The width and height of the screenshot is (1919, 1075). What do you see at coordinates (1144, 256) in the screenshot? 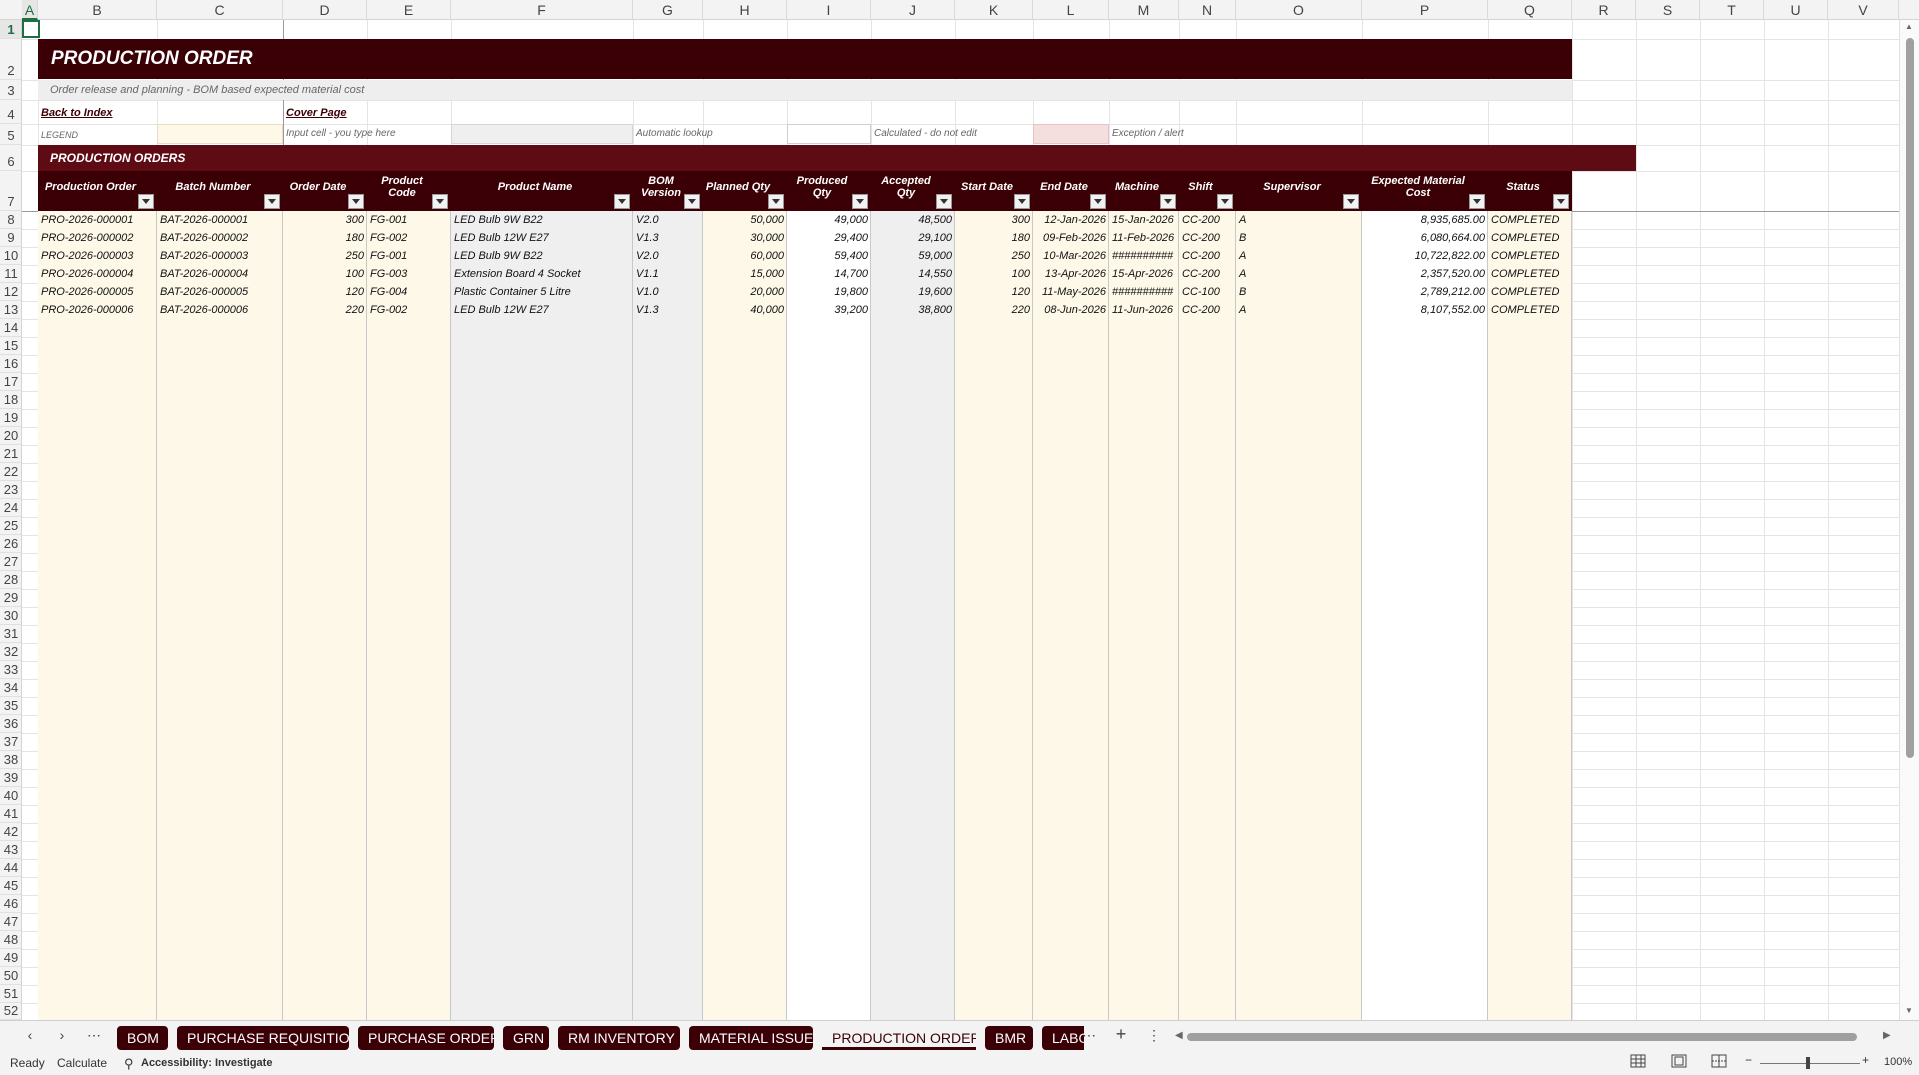
I see `table-cell: ##########` at bounding box center [1144, 256].